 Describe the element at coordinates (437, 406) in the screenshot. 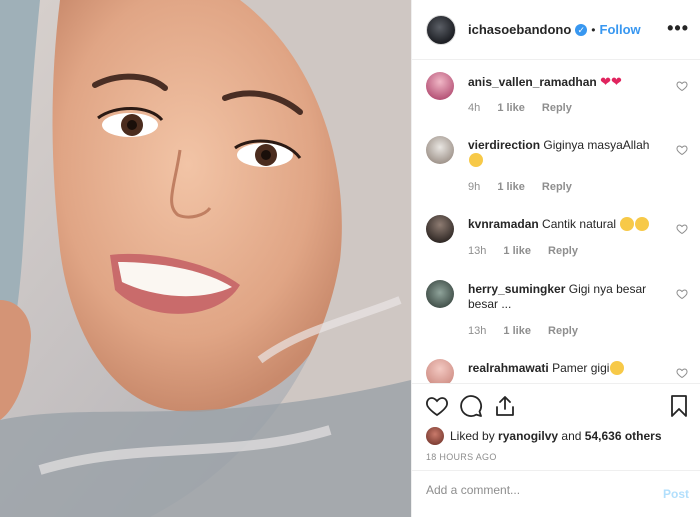

I see `like-heart-icon` at that location.